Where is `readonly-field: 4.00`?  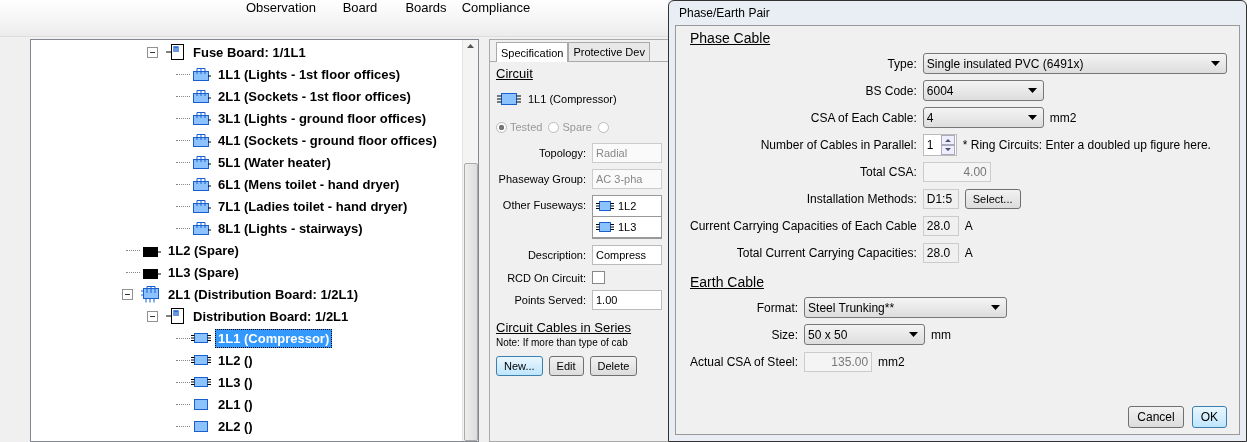
readonly-field: 4.00 is located at coordinates (956, 171).